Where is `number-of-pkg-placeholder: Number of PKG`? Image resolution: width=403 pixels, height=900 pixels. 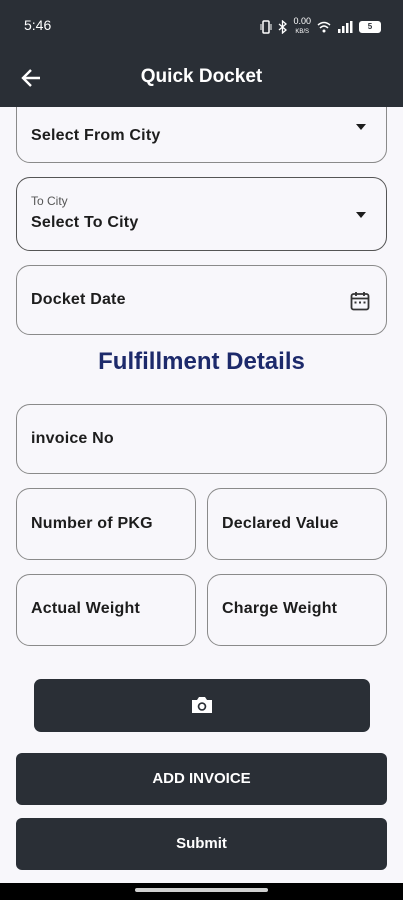
number-of-pkg-placeholder: Number of PKG is located at coordinates (92, 523).